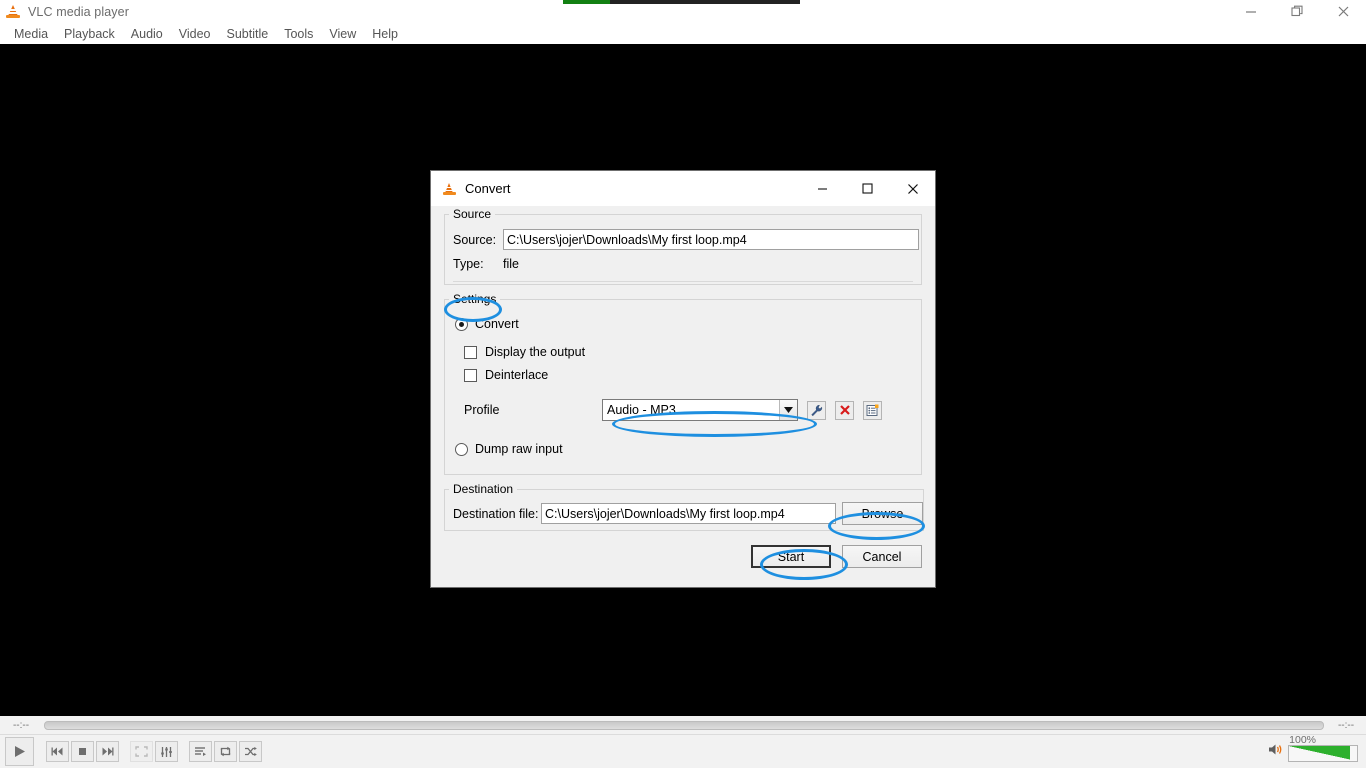 The image size is (1366, 768). I want to click on source-label: Source:, so click(475, 239).